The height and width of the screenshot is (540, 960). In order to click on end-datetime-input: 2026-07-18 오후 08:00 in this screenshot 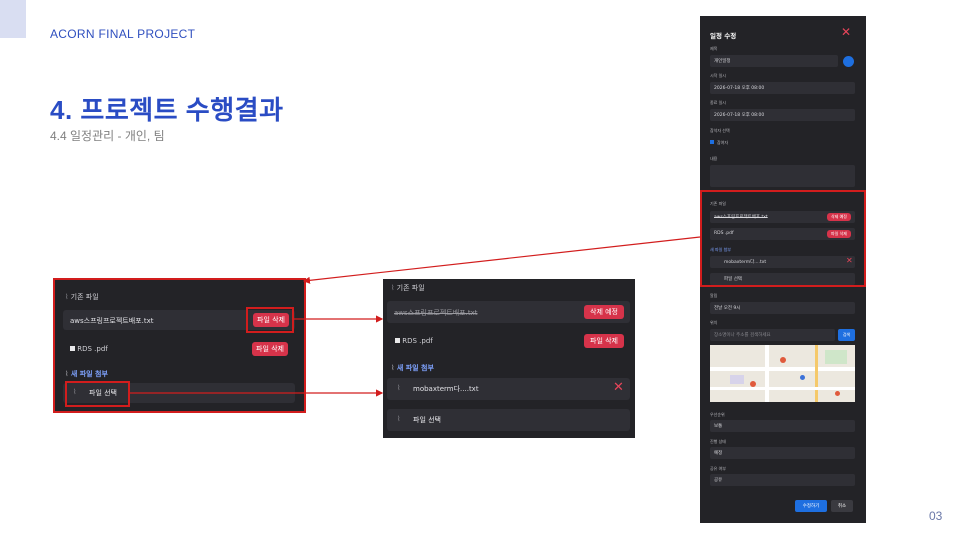, I will do `click(782, 115)`.